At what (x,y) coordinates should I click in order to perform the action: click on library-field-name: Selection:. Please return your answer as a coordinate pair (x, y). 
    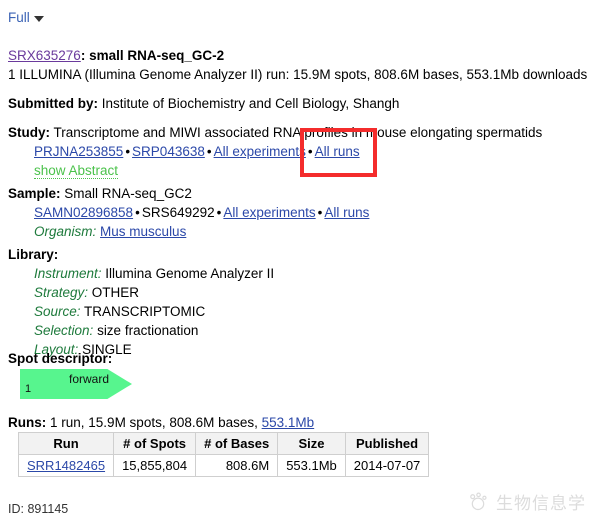
    Looking at the image, I should click on (64, 330).